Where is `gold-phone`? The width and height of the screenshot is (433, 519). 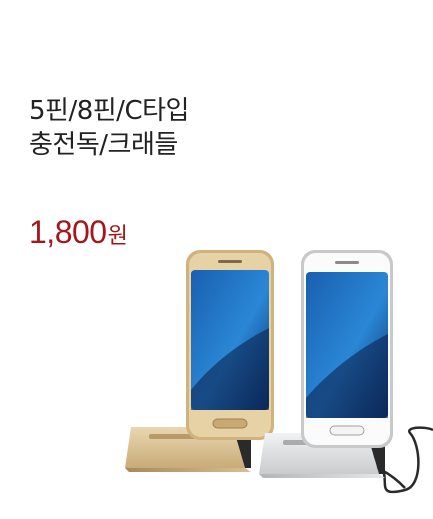
gold-phone is located at coordinates (230, 345).